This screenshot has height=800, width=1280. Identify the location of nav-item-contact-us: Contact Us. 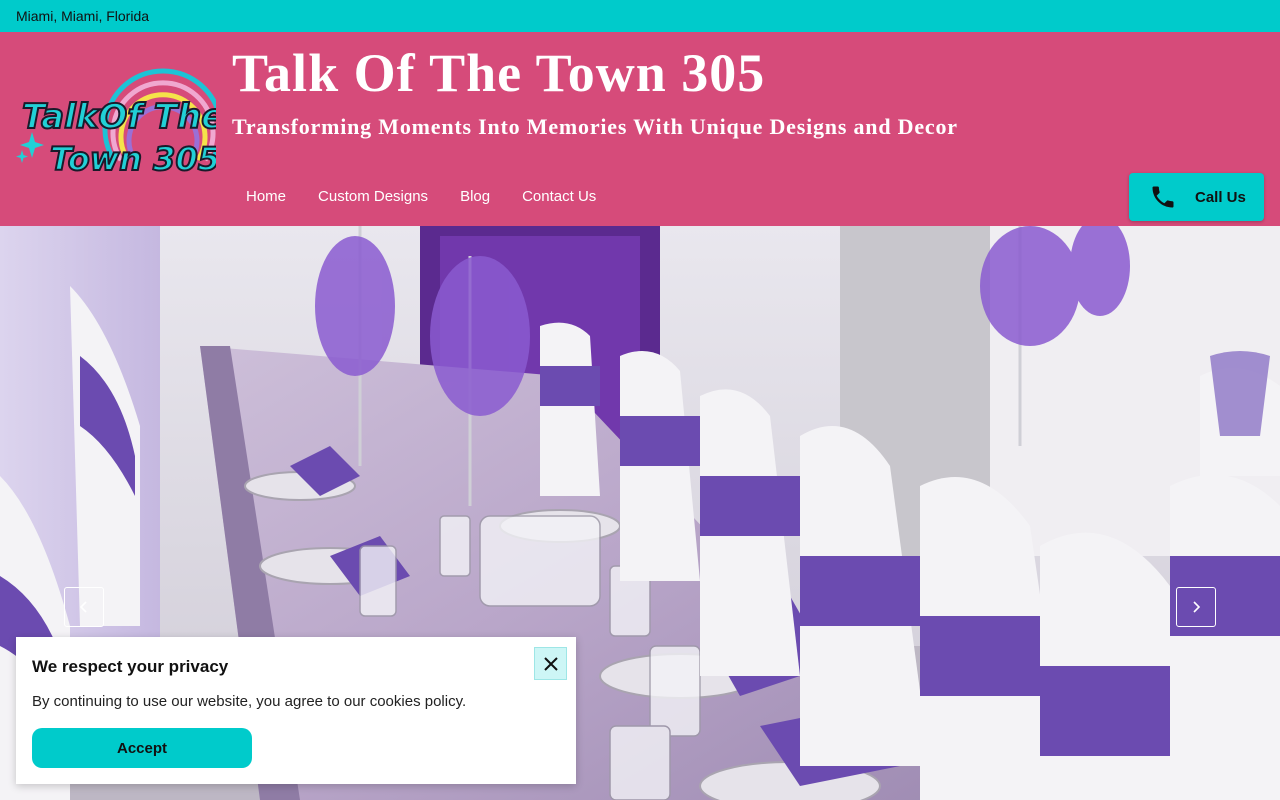
(559, 196).